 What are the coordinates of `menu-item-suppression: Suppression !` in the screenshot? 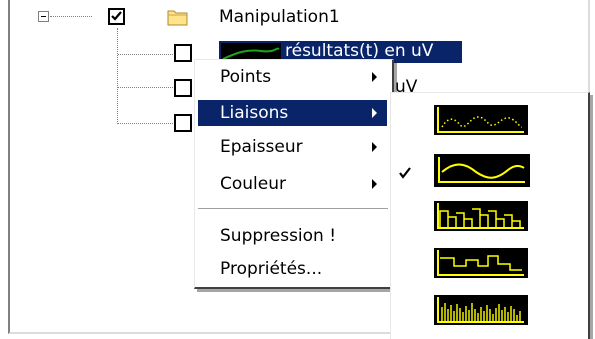 It's located at (292, 236).